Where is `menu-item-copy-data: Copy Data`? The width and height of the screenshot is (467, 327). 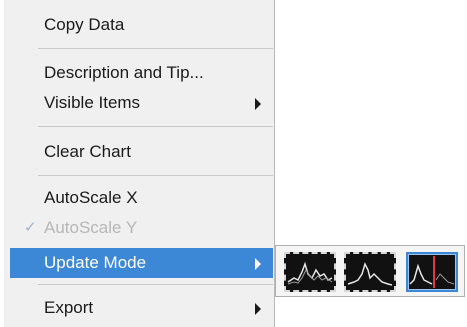 menu-item-copy-data: Copy Data is located at coordinates (141, 25).